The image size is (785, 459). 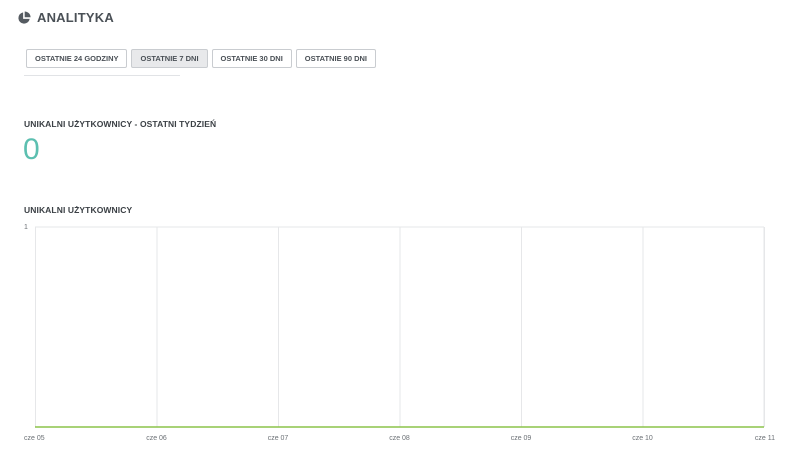 I want to click on x-tick-label: cze 06, so click(x=156, y=438).